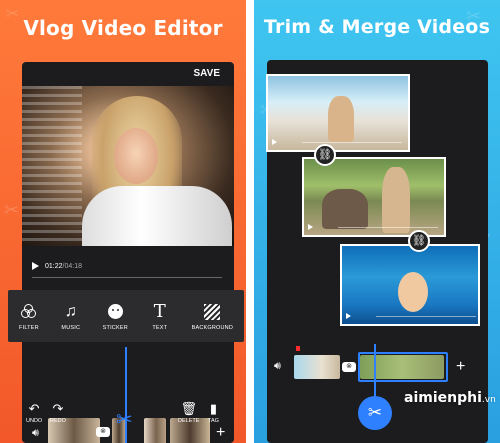  Describe the element at coordinates (345, 209) in the screenshot. I see `animal-figure` at that location.